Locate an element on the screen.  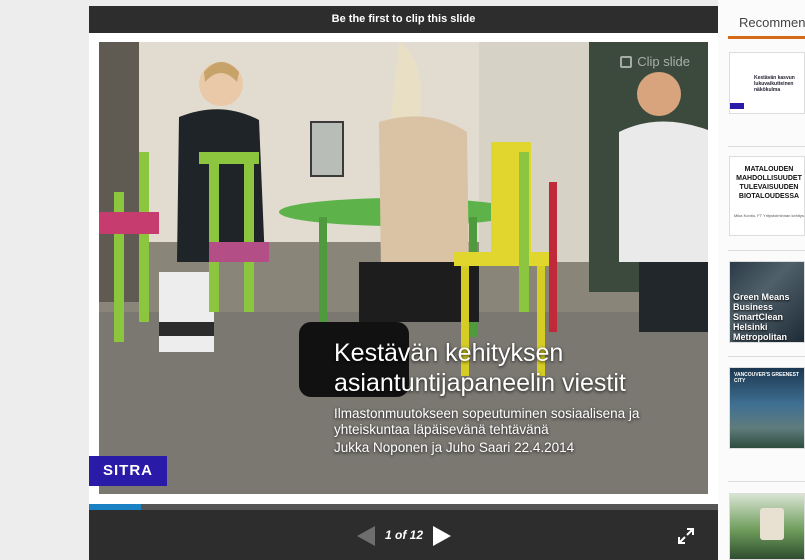
recommended-item: VANCOUVER'S GREENEST CITY is located at coordinates (767, 408).